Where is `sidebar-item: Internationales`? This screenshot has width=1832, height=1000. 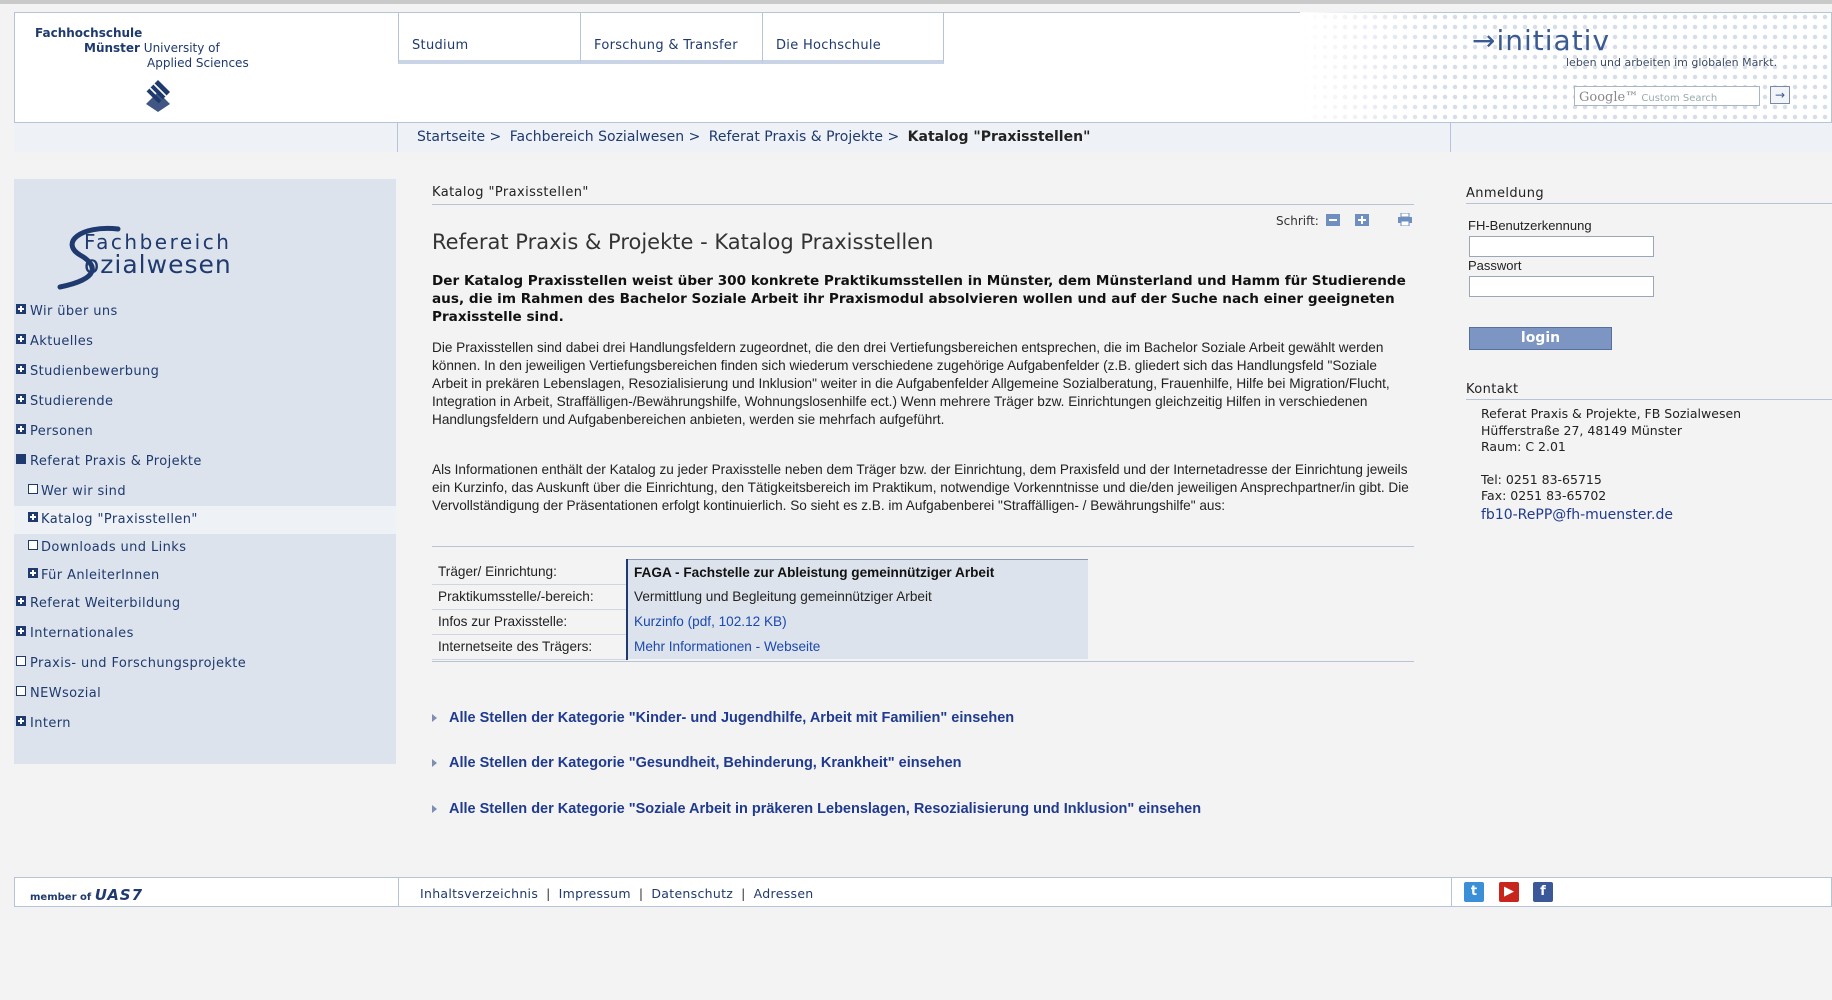 sidebar-item: Internationales is located at coordinates (205, 635).